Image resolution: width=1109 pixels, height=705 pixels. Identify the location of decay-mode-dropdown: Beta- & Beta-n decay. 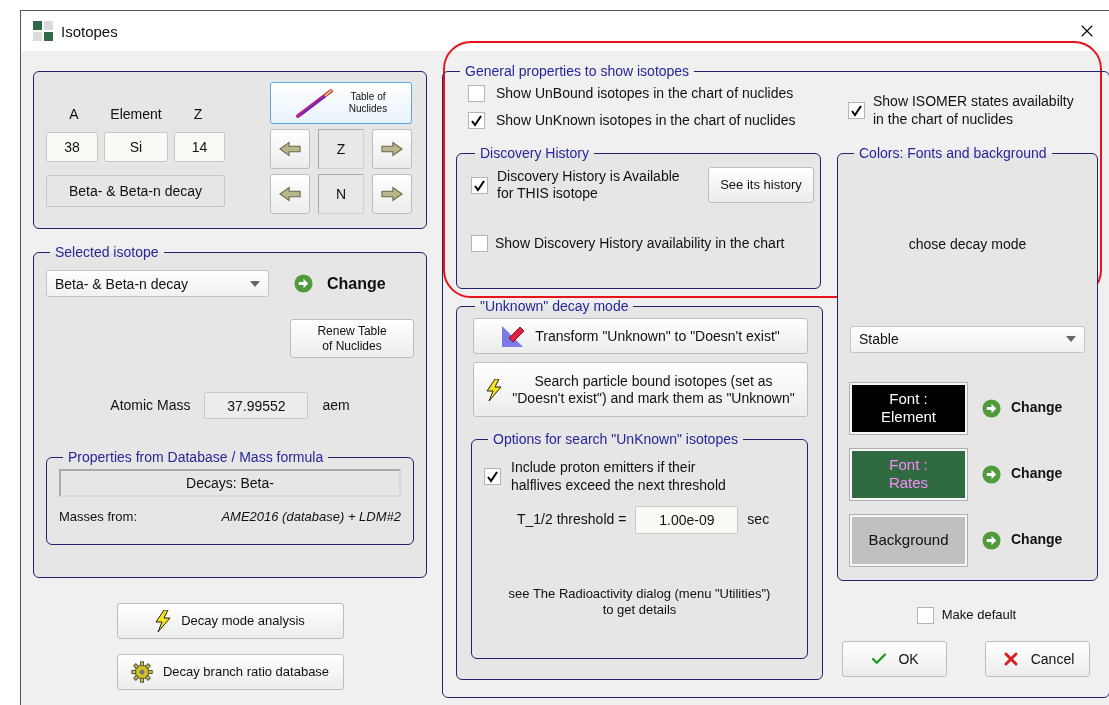
(157, 283).